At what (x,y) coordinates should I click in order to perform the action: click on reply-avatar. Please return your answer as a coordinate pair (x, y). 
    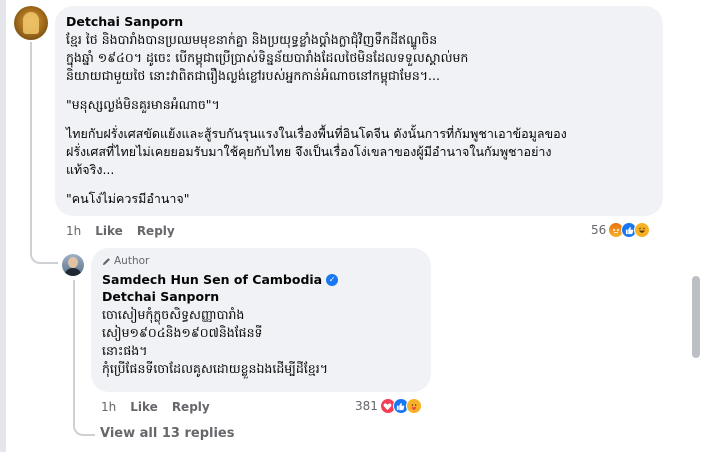
    Looking at the image, I should click on (73, 265).